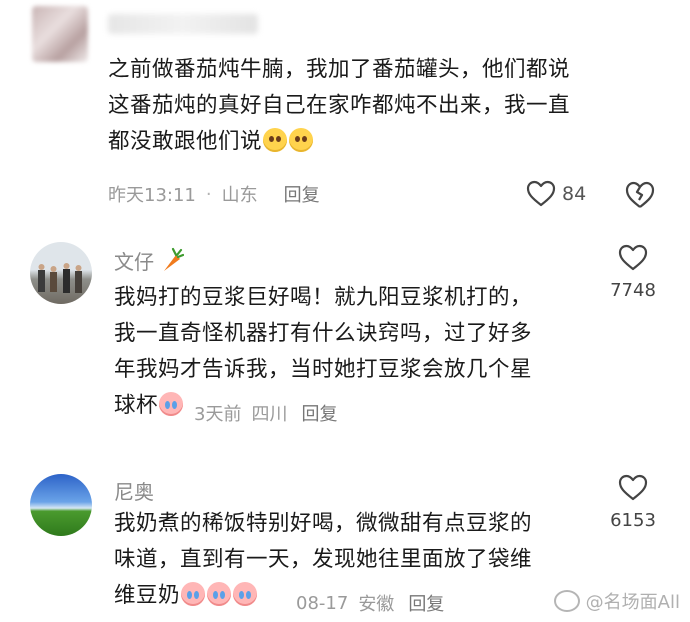 Image resolution: width=690 pixels, height=622 pixels. I want to click on comment-meta: 昨天13:11 · 山东 回复, so click(214, 194).